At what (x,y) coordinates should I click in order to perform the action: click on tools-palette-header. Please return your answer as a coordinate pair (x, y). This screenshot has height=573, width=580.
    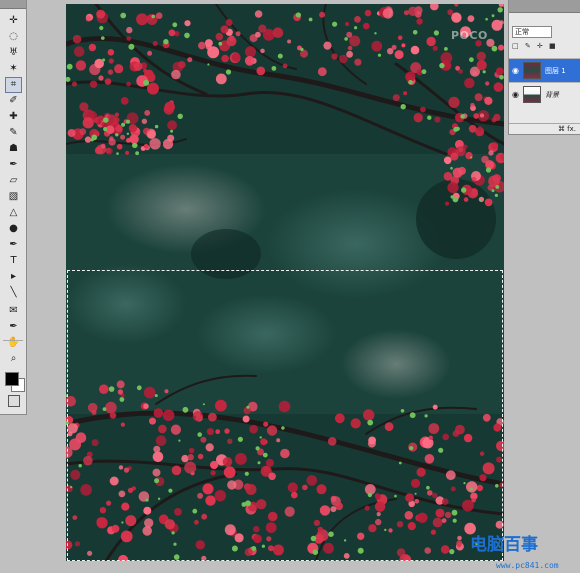
    Looking at the image, I should click on (13, 4).